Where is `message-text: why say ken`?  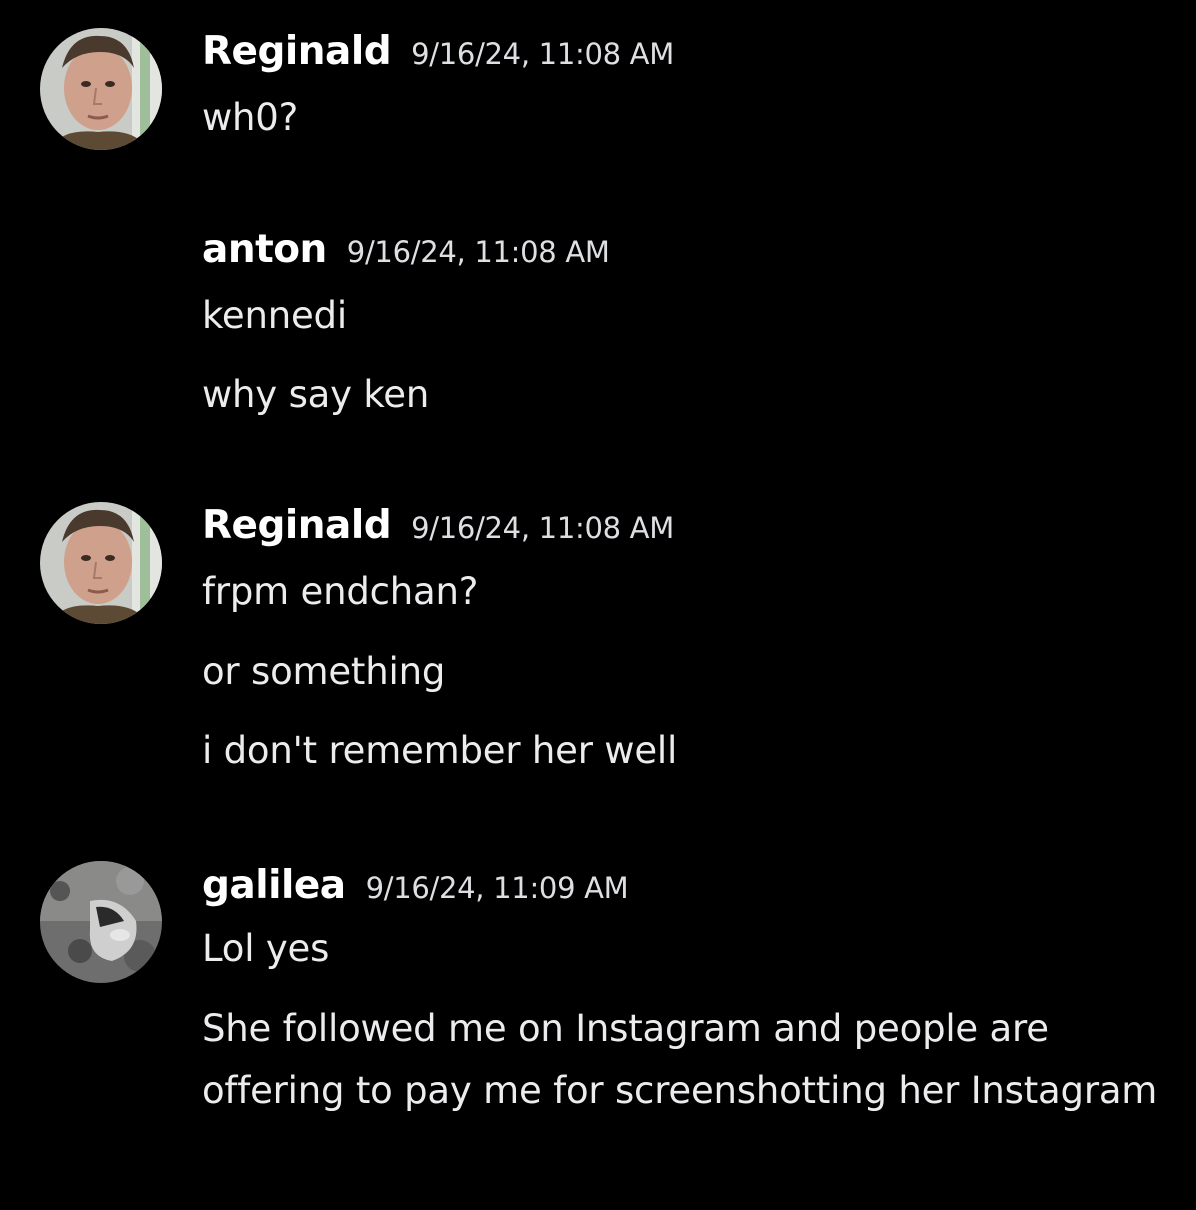
message-text: why say ken is located at coordinates (682, 395).